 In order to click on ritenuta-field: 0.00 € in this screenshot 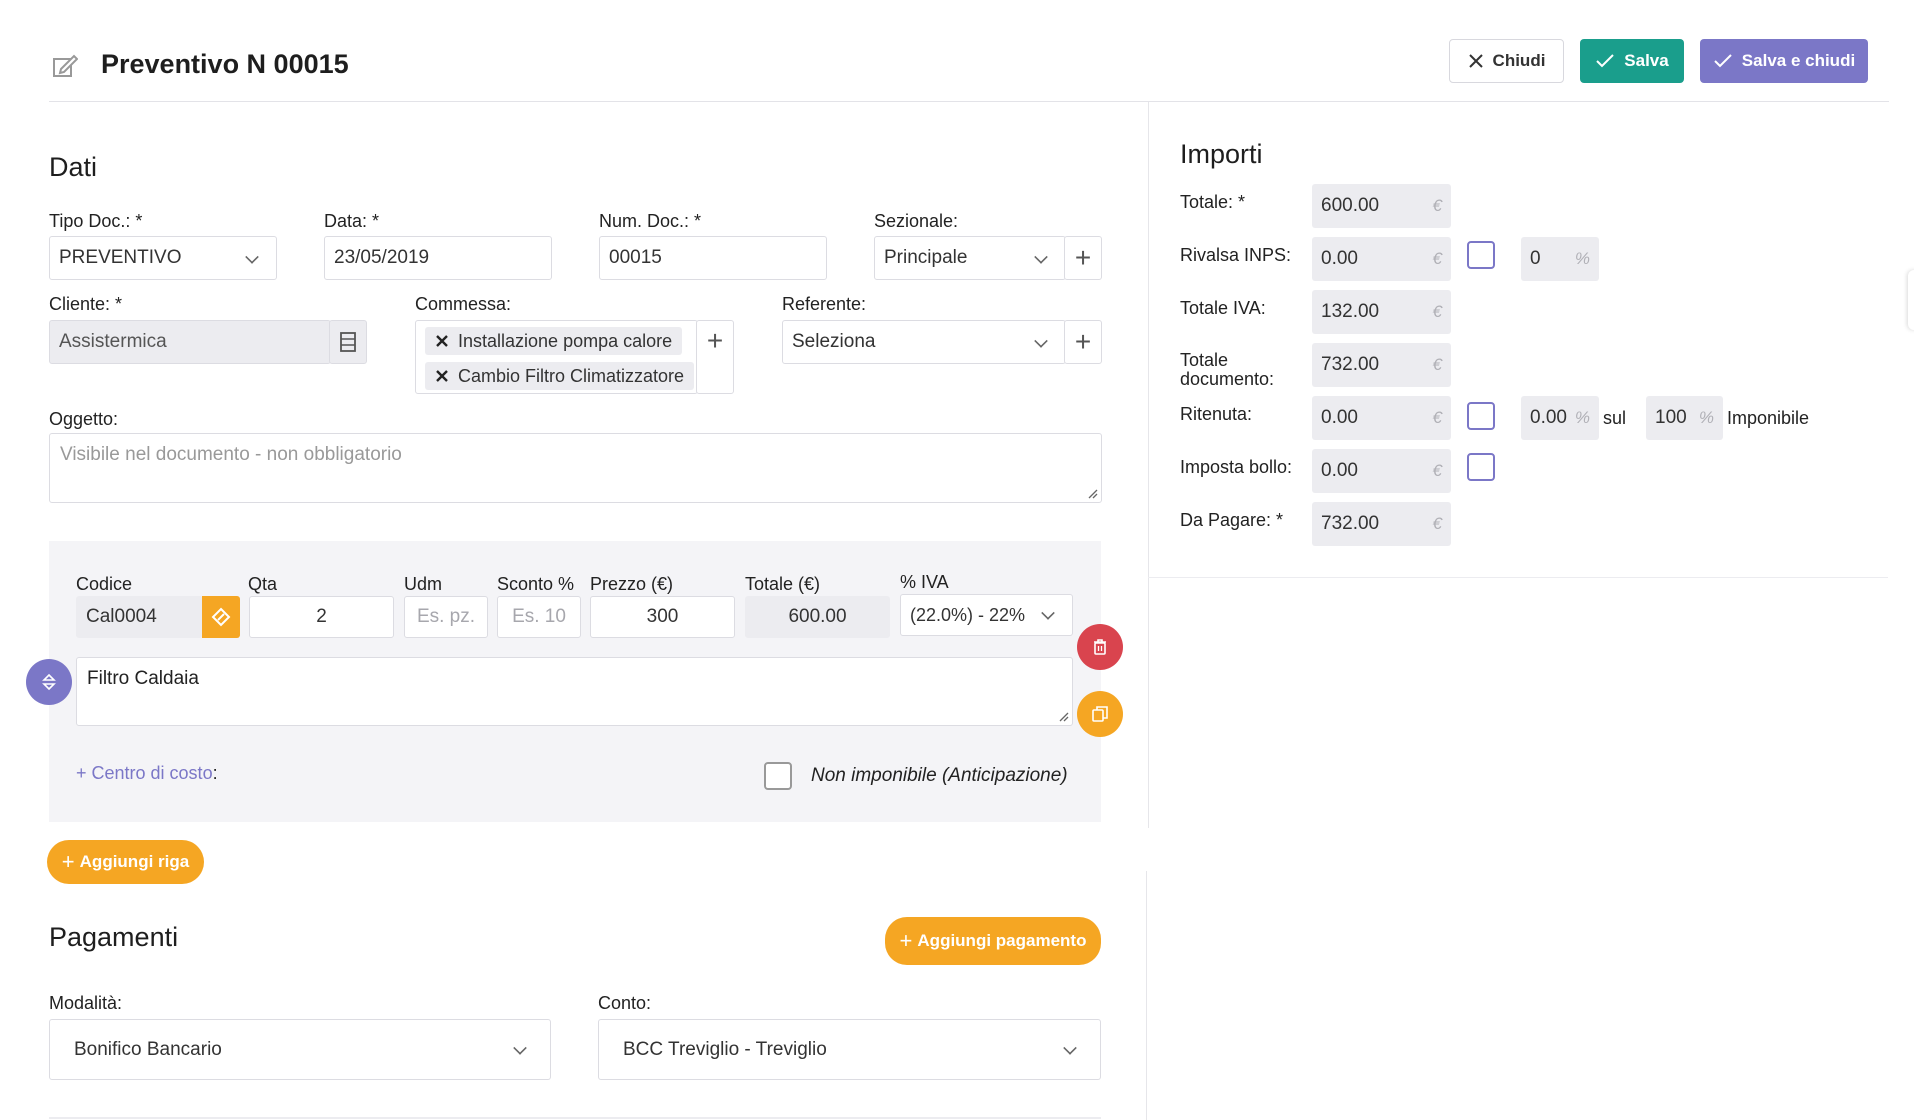, I will do `click(1381, 418)`.